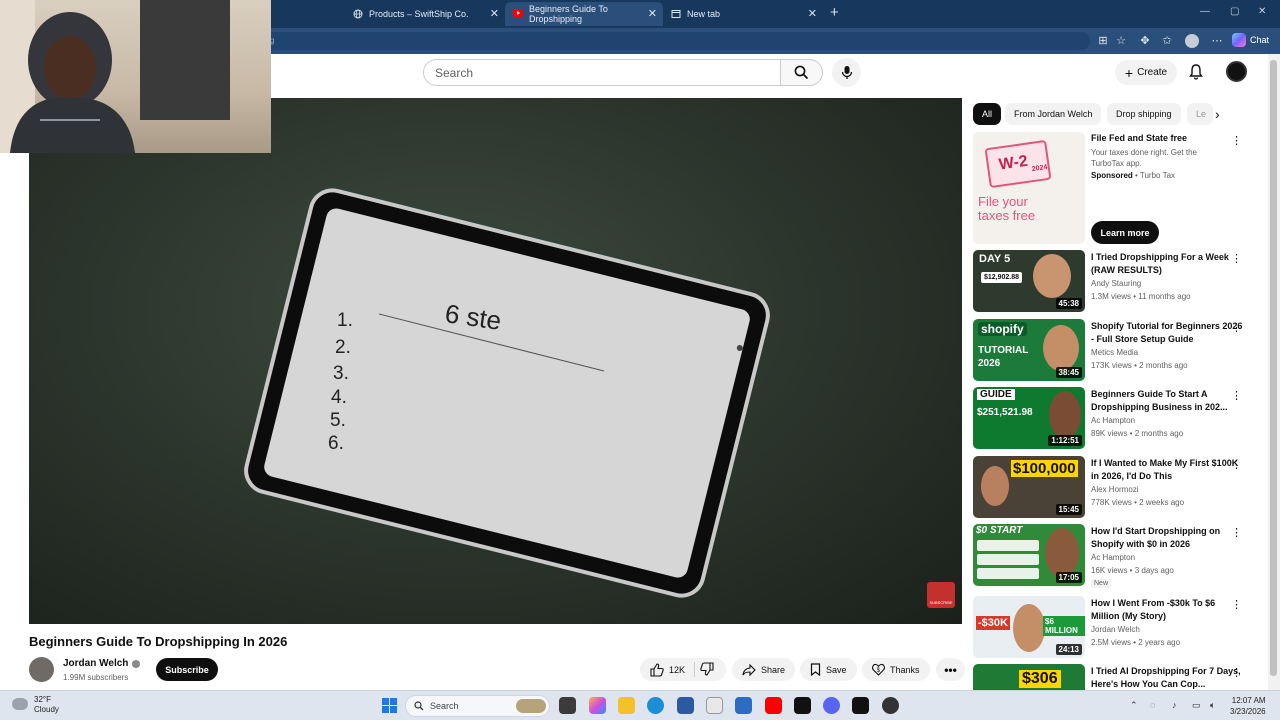  Describe the element at coordinates (714, 705) in the screenshot. I see `app-icon` at that location.